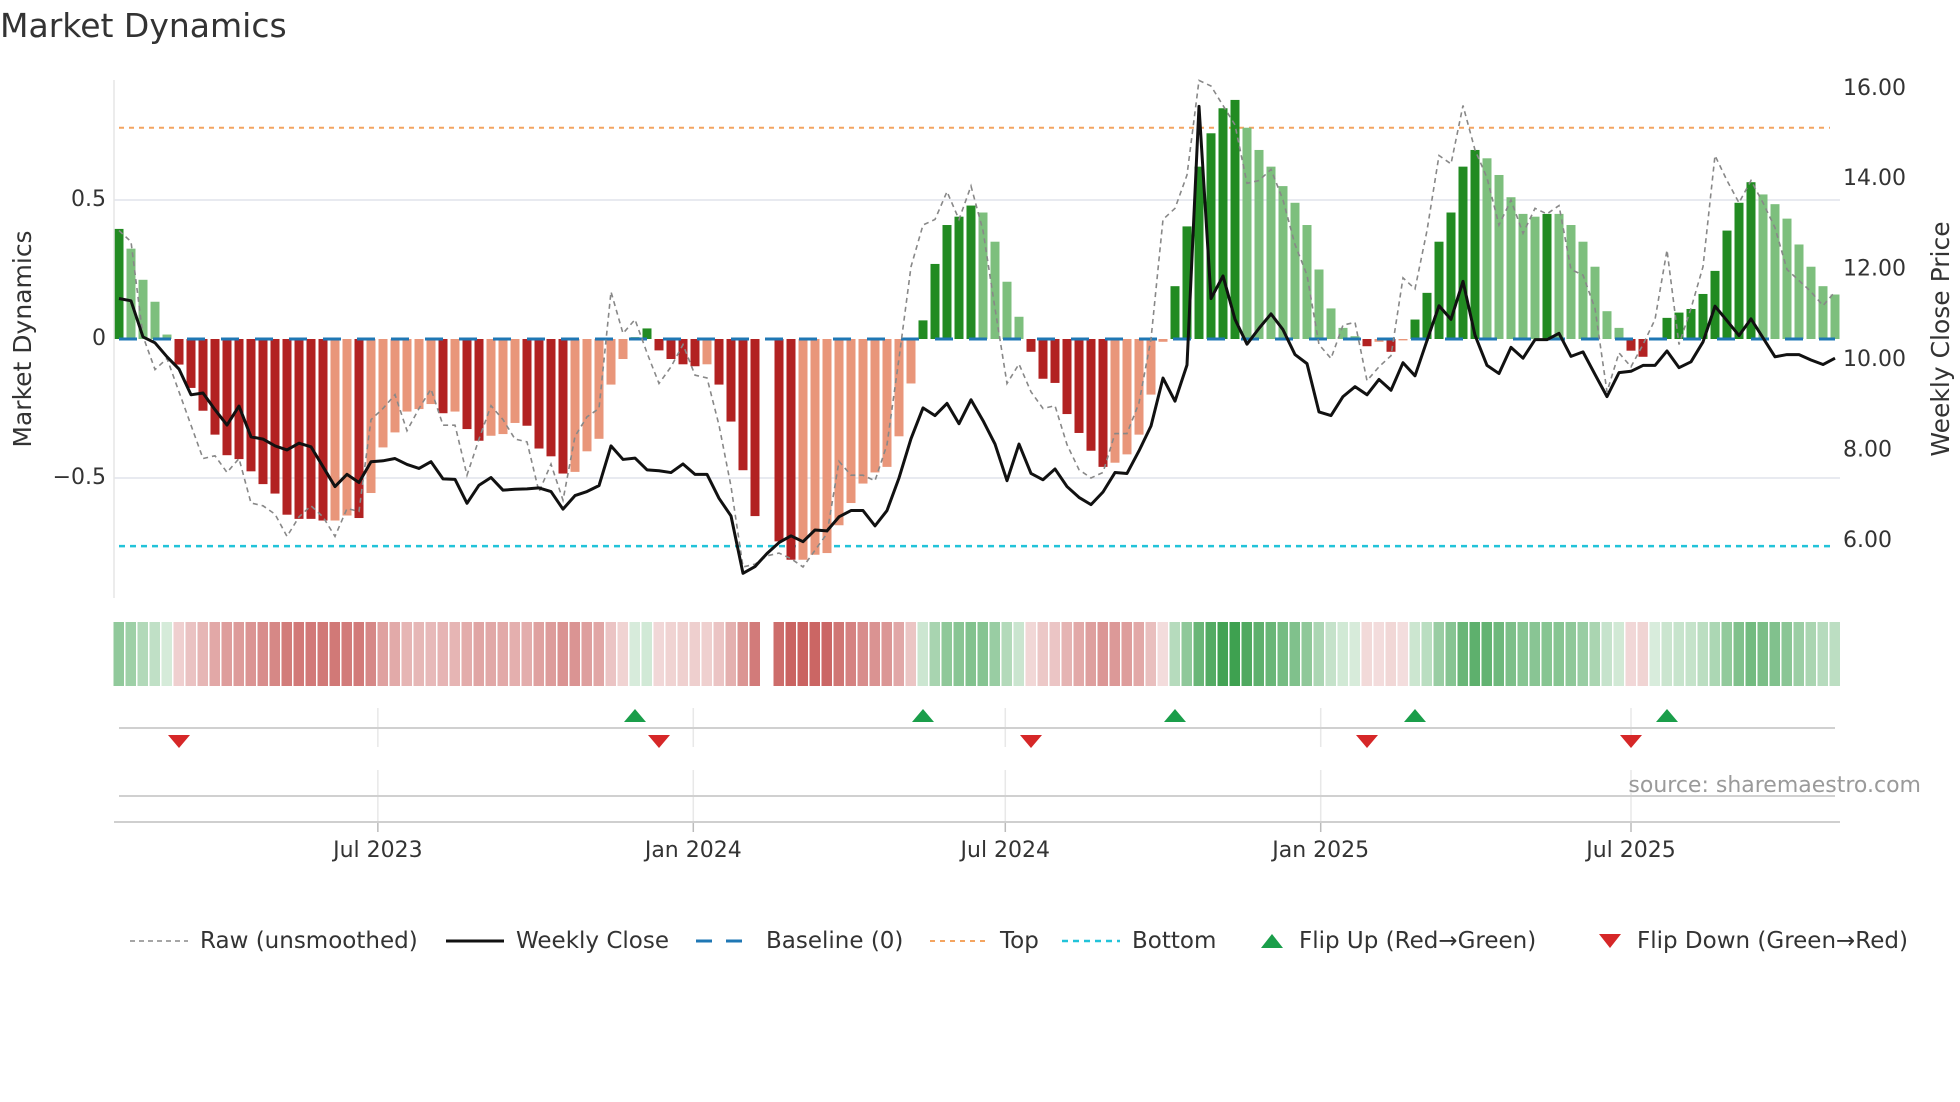  I want to click on y2-tick-label: 16.00, so click(1874, 88).